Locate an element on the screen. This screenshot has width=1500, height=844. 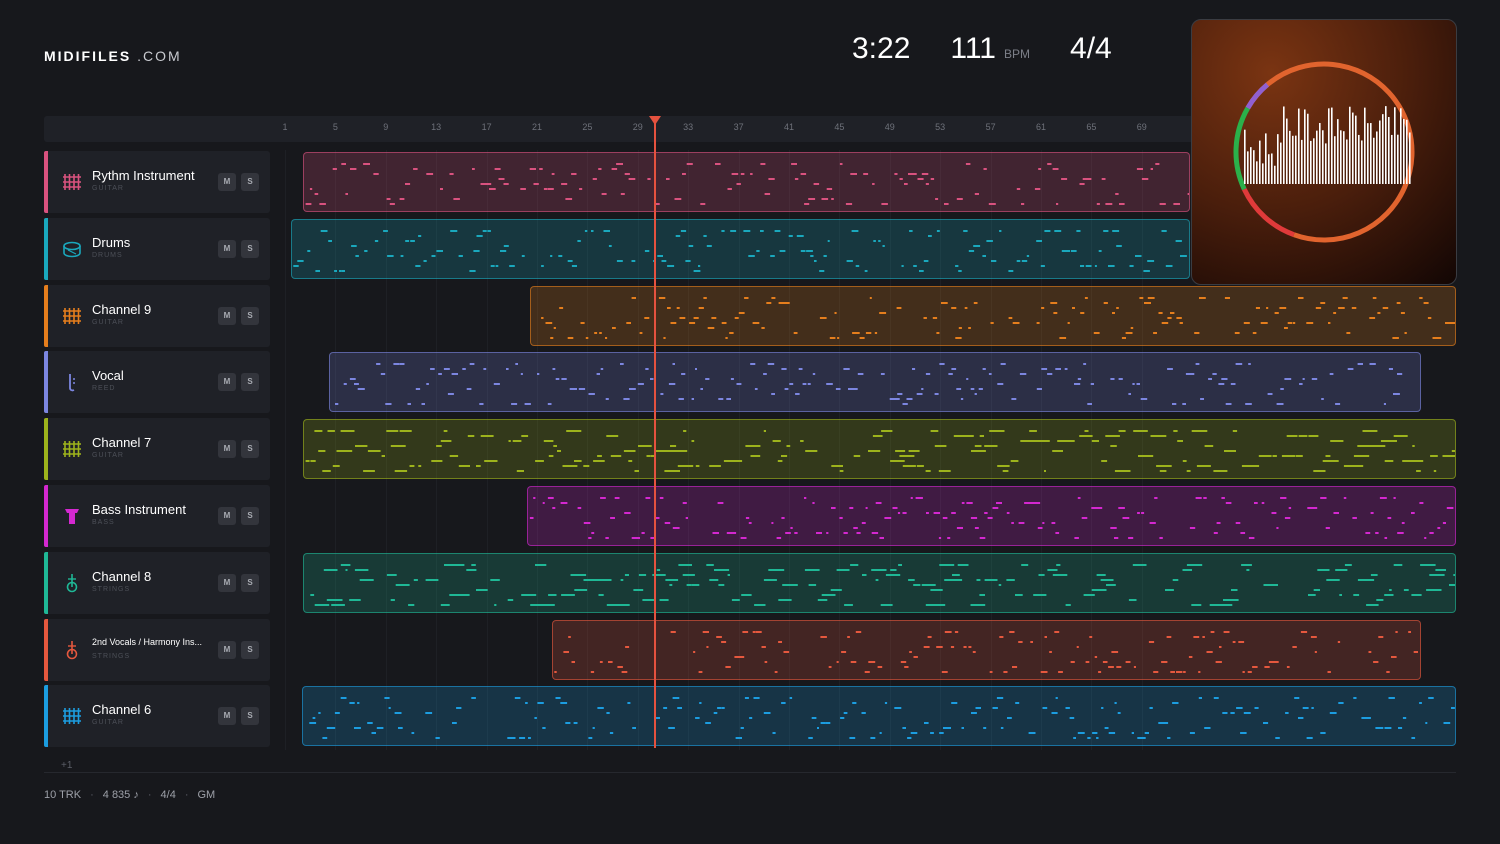
track-header-drums: Drums DRUMS M S is located at coordinates (157, 248).